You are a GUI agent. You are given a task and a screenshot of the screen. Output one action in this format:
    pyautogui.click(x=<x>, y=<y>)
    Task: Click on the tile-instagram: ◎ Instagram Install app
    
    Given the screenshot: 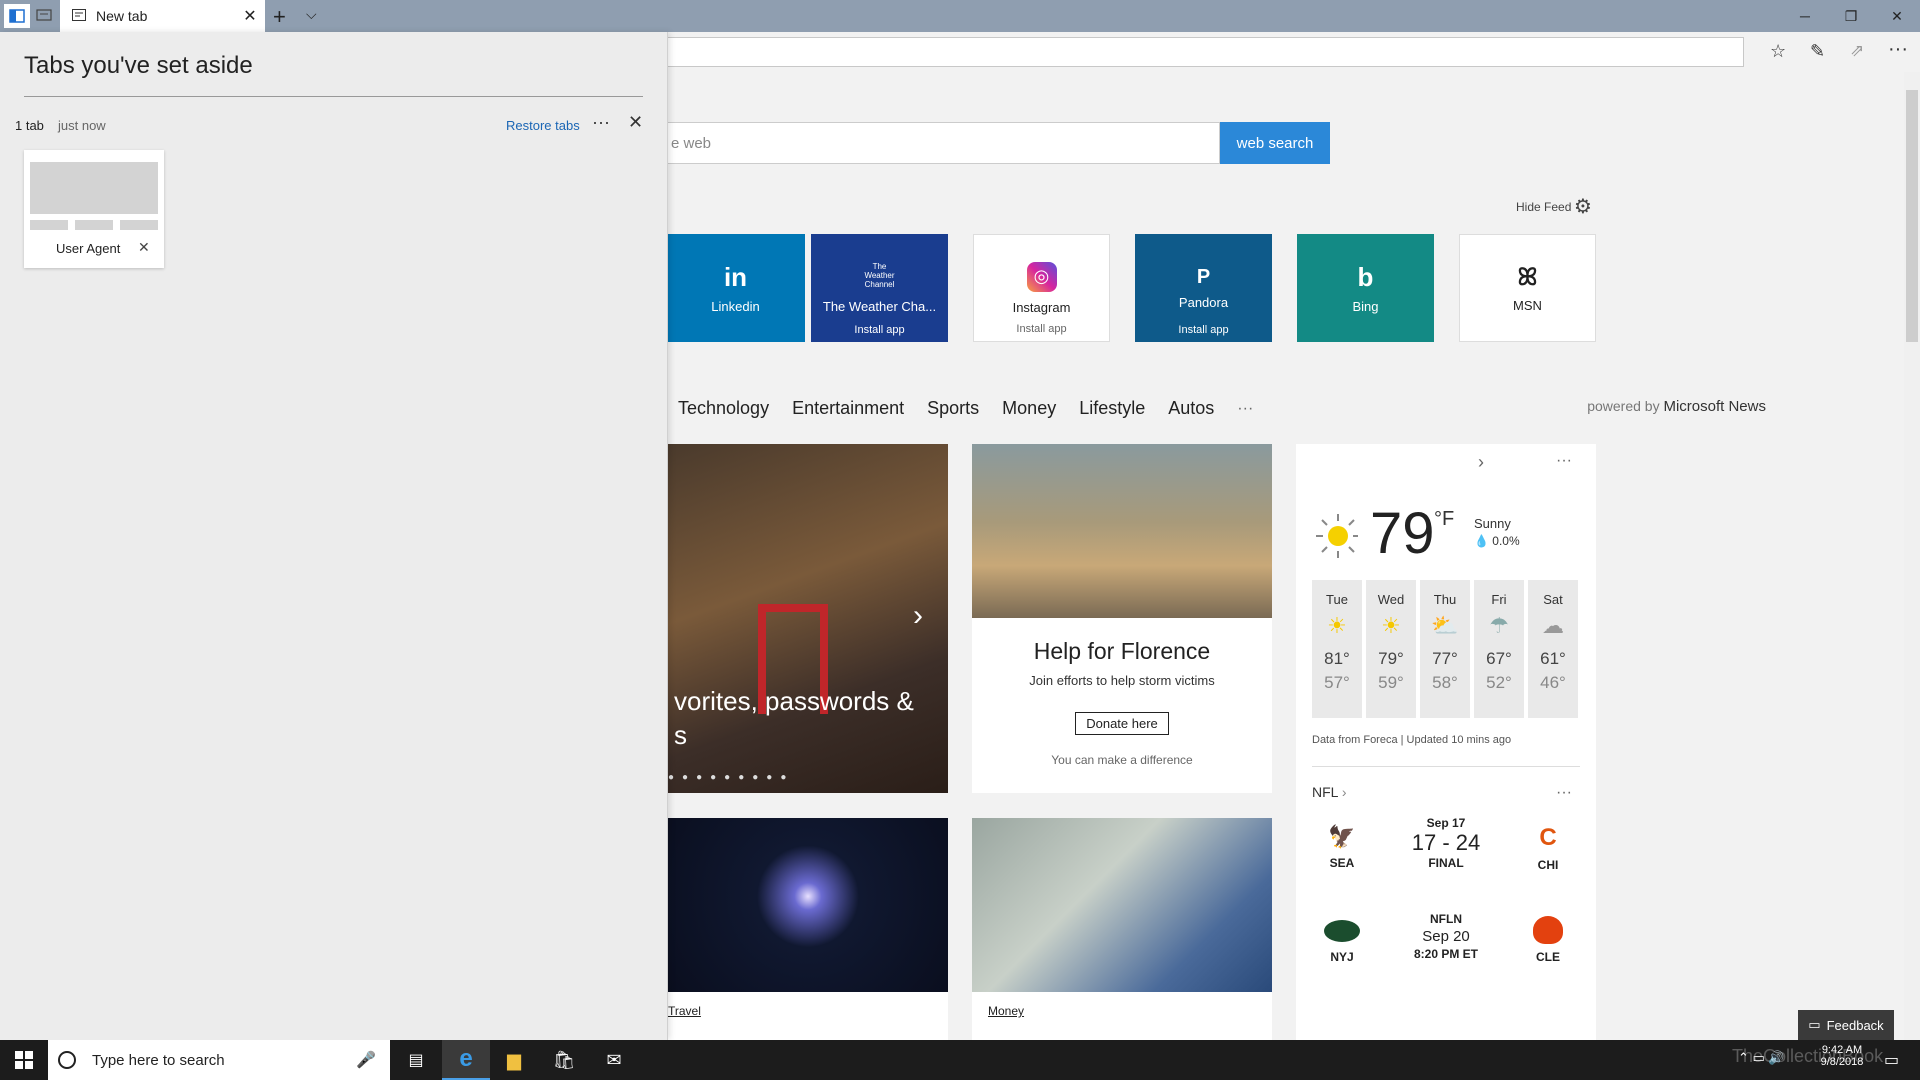 What is the action you would take?
    pyautogui.click(x=1041, y=288)
    